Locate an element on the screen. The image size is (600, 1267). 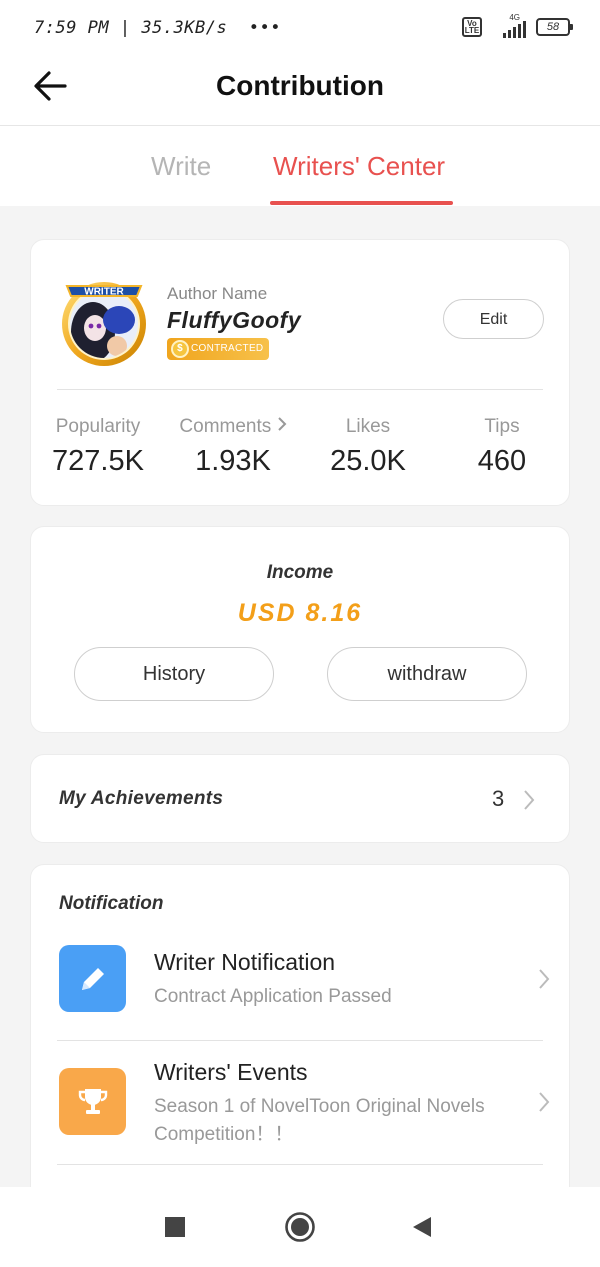
volte-icon: Vo LTE is located at coordinates (472, 27).